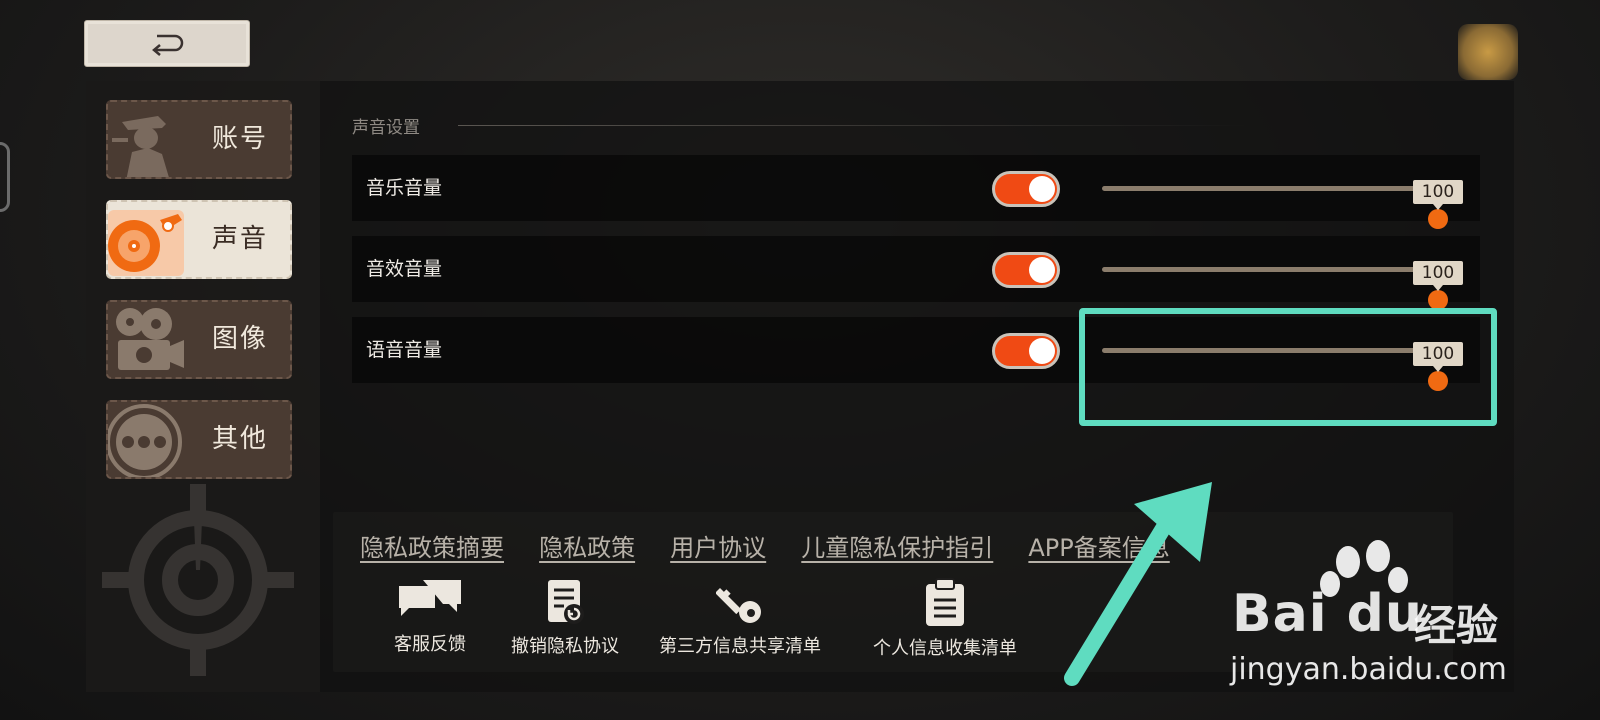  Describe the element at coordinates (404, 188) in the screenshot. I see `setting-label: 音乐音量` at that location.